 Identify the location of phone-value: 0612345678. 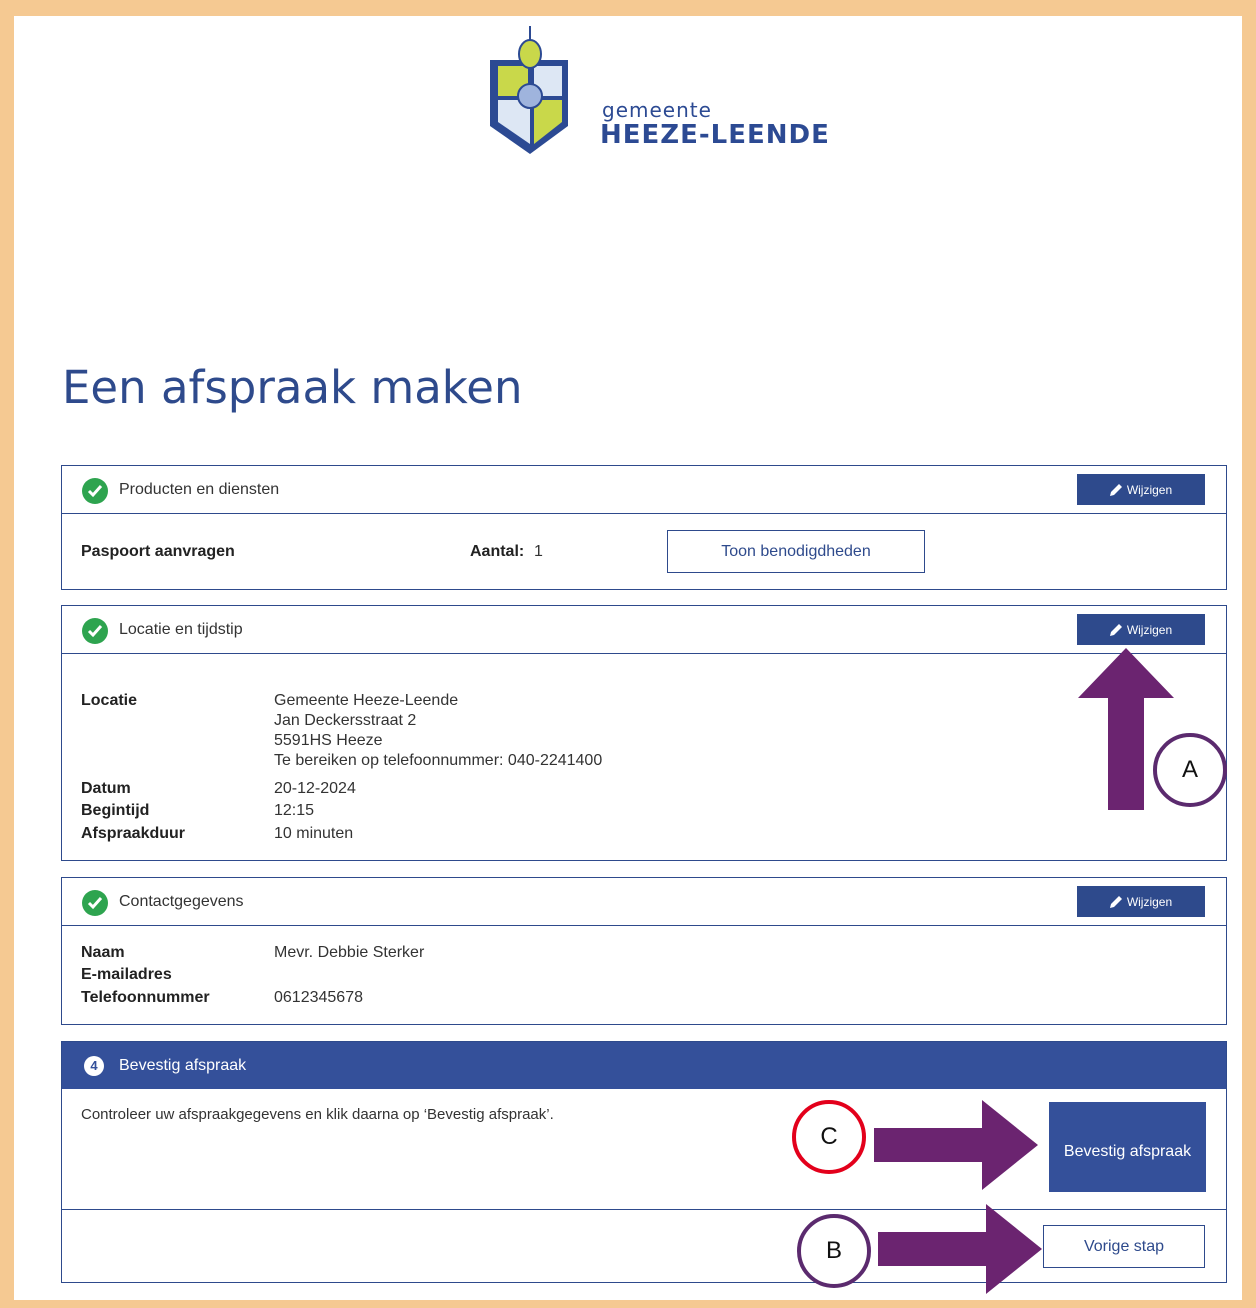
(318, 997).